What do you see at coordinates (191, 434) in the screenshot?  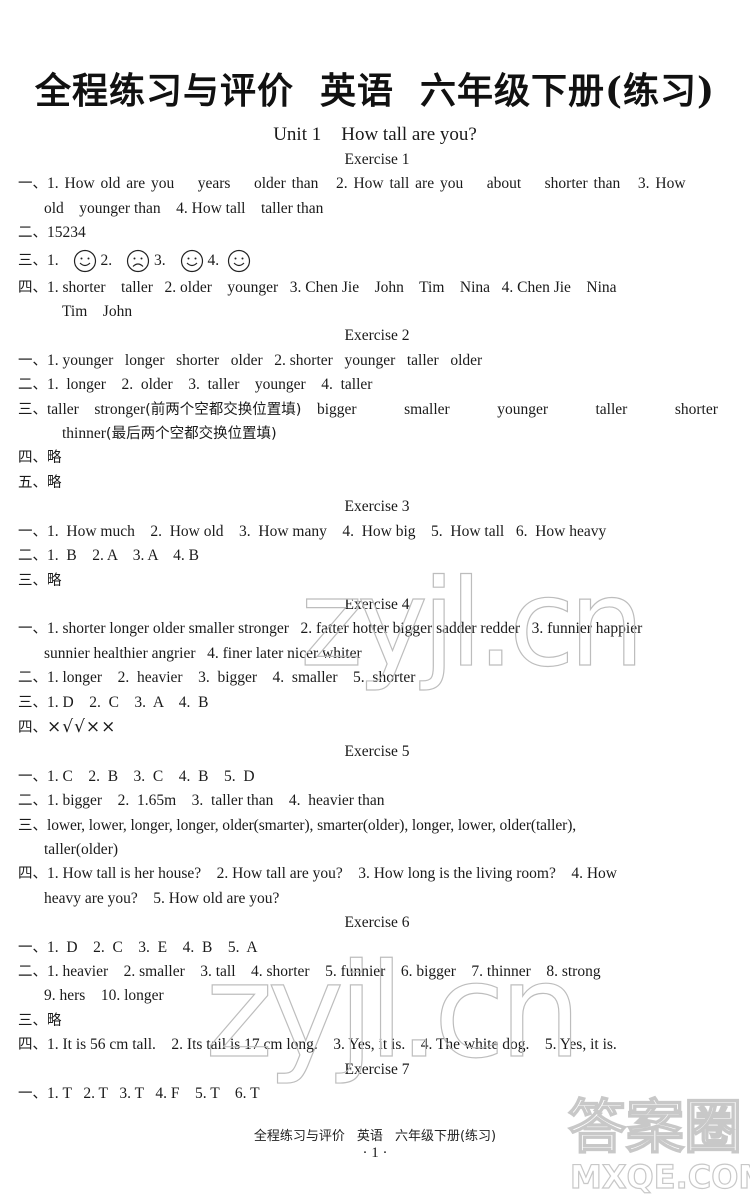 I see `answer-note: (最后两个空都交换位置填)` at bounding box center [191, 434].